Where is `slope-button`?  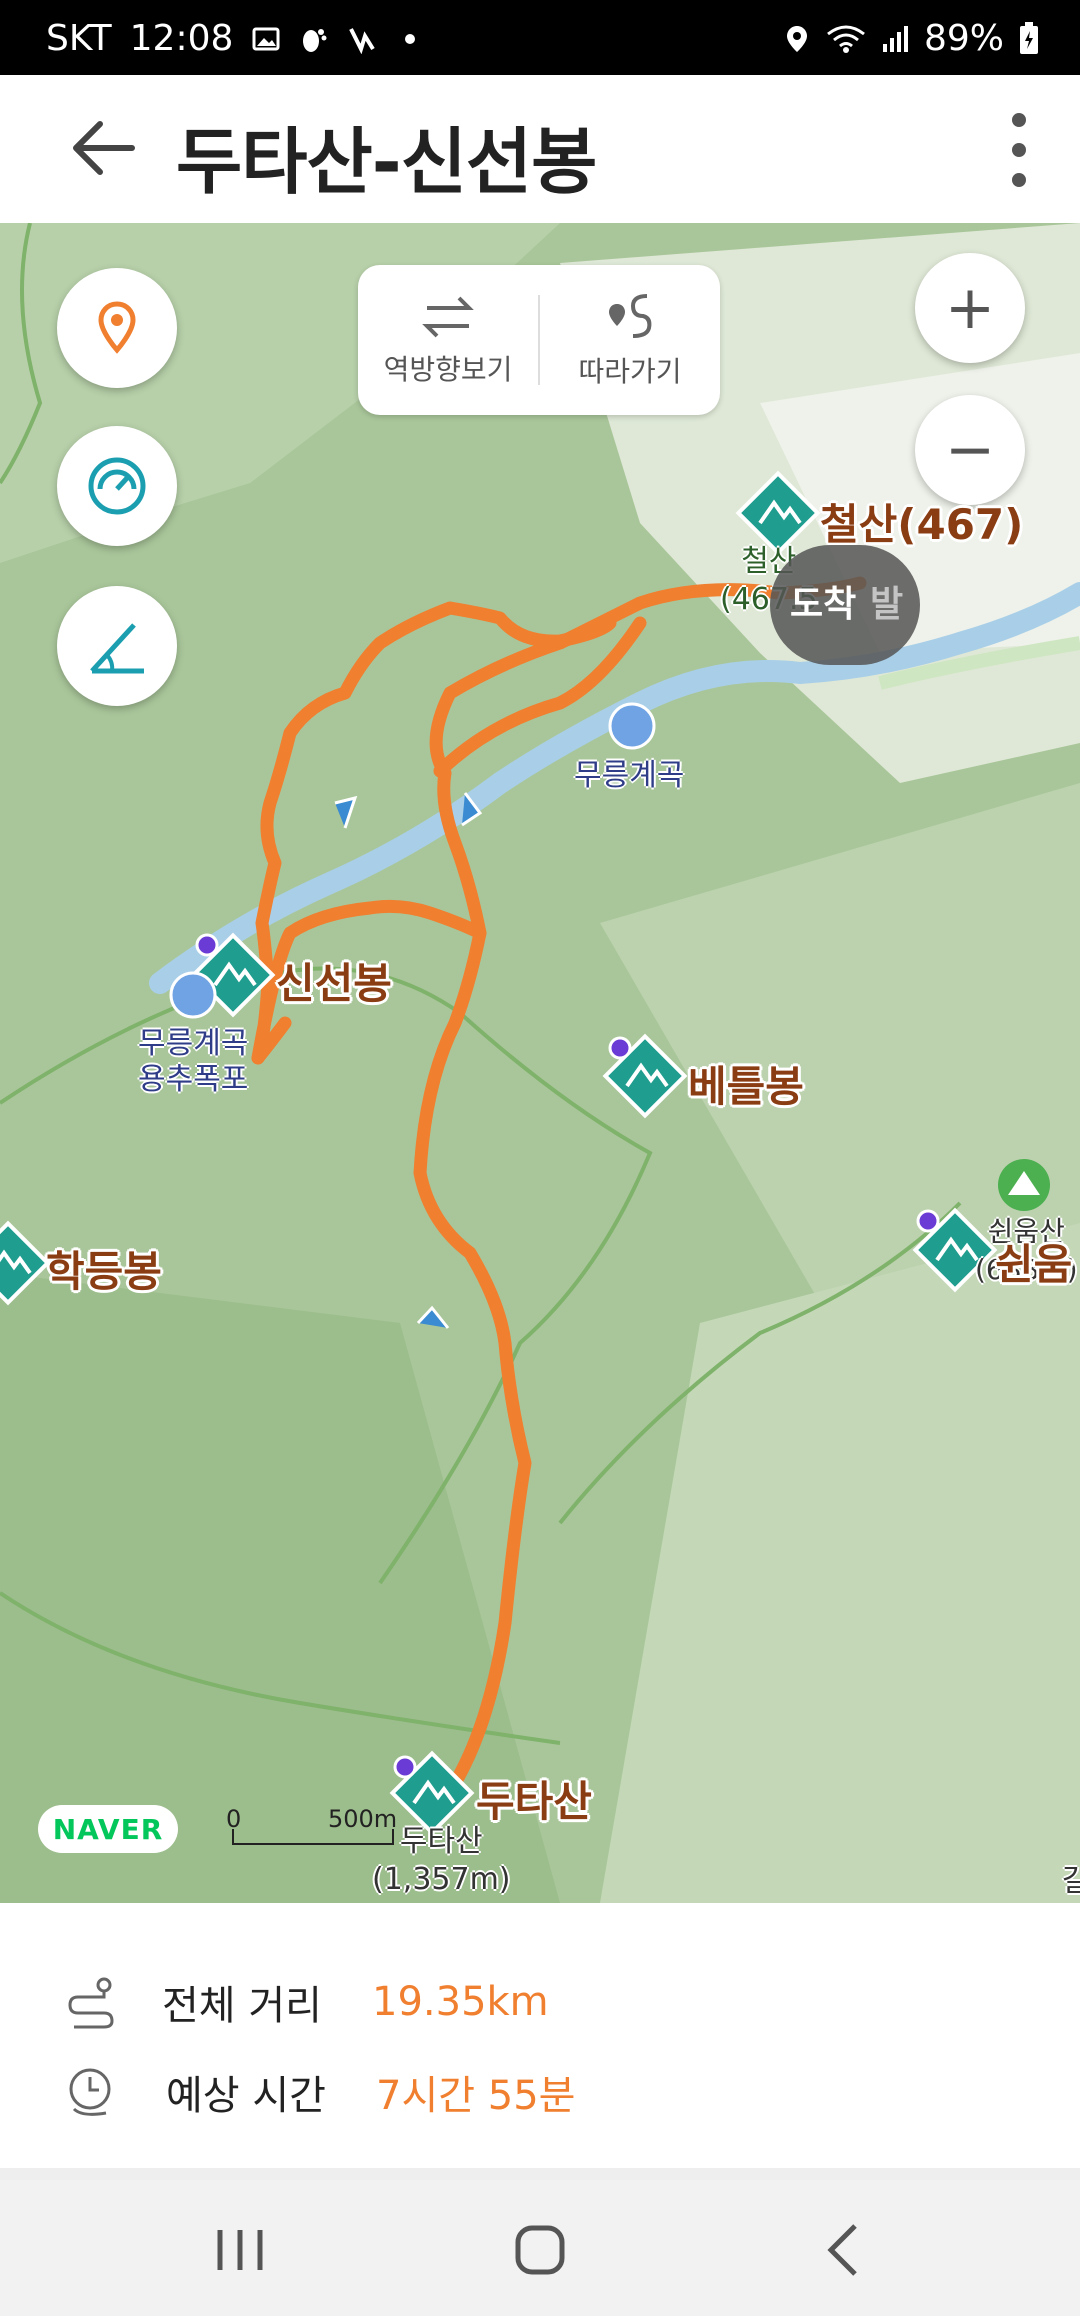 slope-button is located at coordinates (117, 646).